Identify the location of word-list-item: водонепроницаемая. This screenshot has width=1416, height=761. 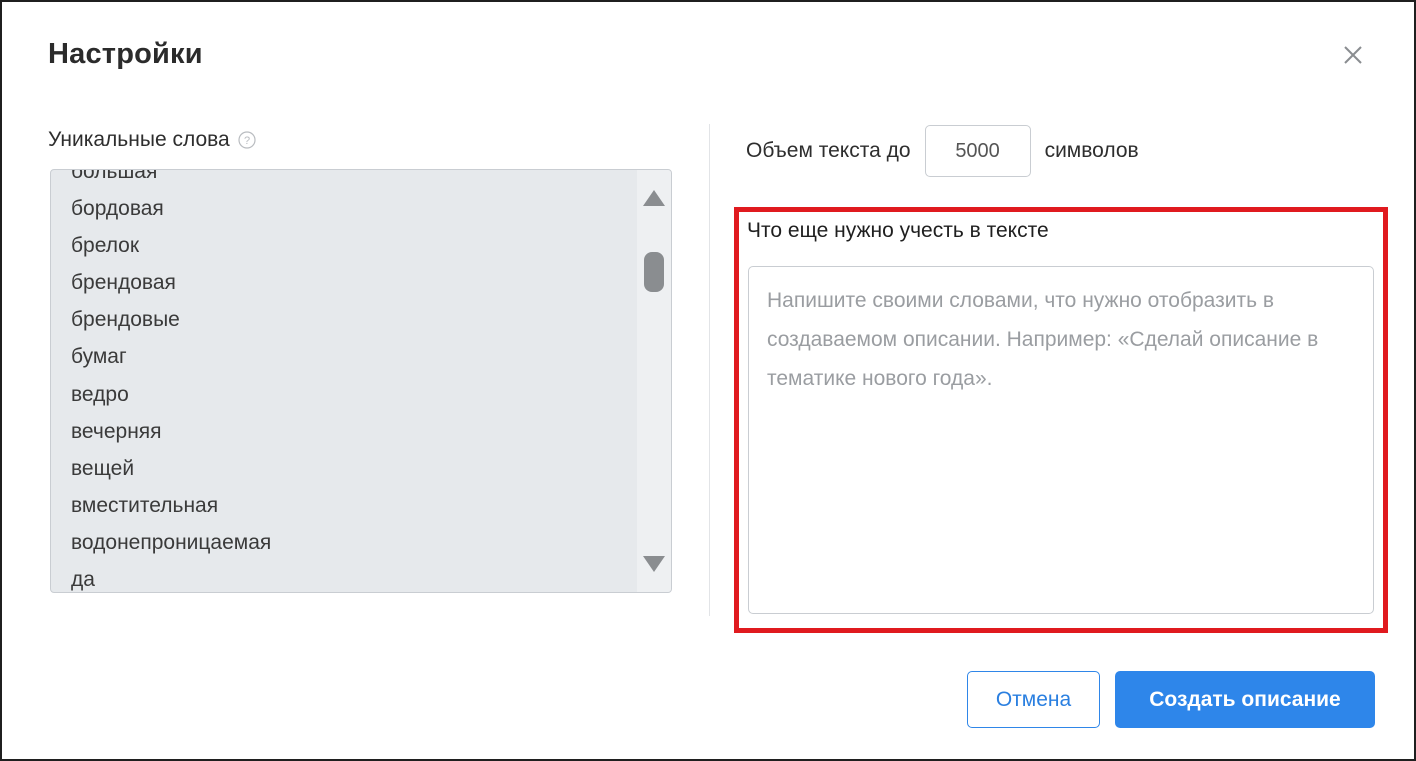
(343, 542).